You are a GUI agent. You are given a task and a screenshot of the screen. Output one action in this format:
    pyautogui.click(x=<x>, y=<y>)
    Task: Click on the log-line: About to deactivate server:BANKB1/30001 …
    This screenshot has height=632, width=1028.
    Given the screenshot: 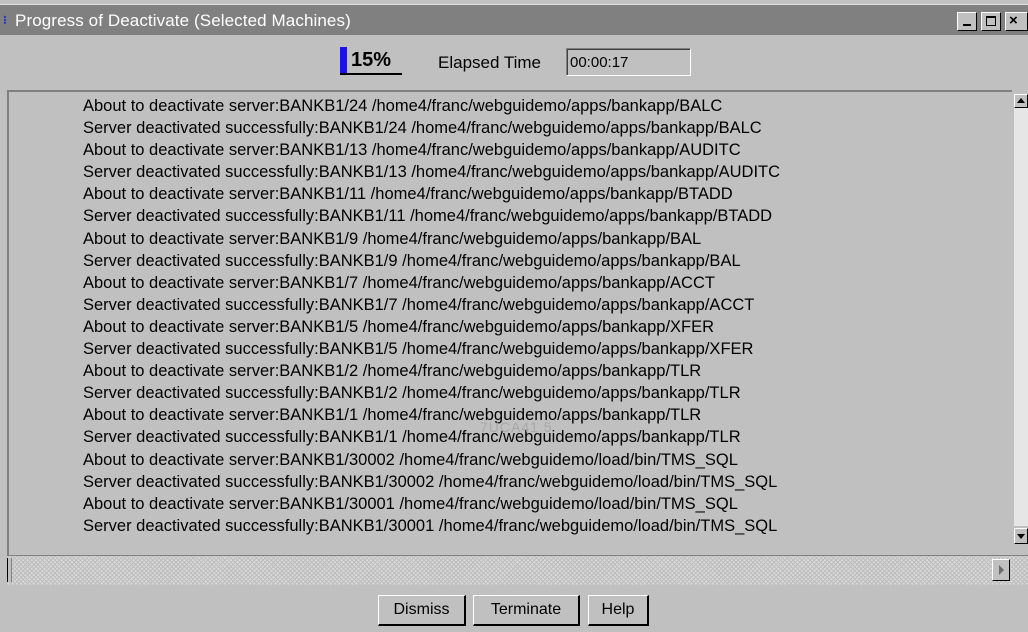 What is the action you would take?
    pyautogui.click(x=410, y=503)
    